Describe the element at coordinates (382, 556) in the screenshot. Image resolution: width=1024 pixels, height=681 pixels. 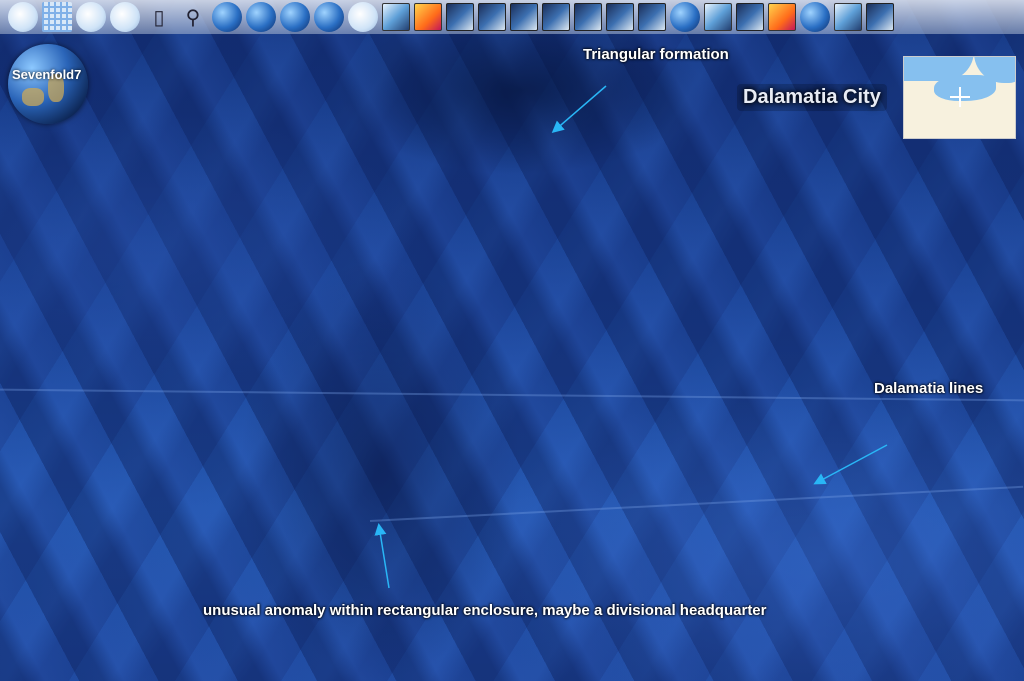
I see `arrow-anomaly` at that location.